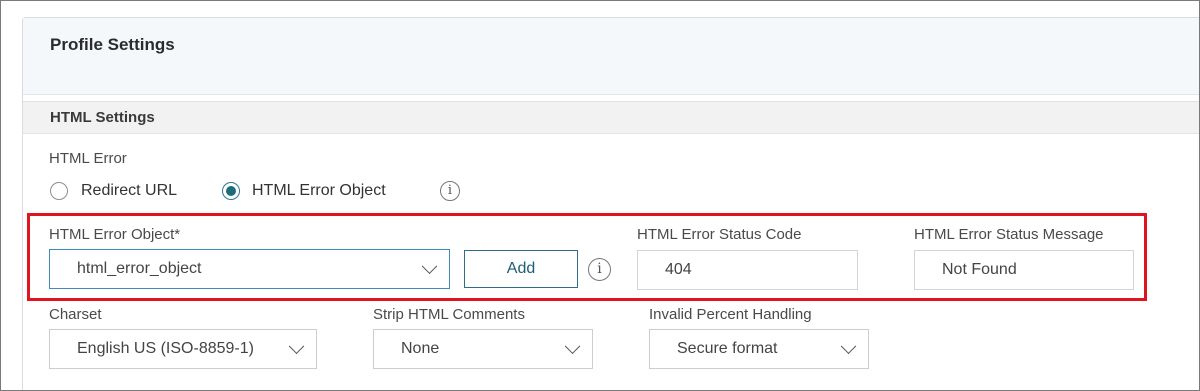 This screenshot has height=391, width=1200. Describe the element at coordinates (730, 314) in the screenshot. I see `invalid-percent-label: Invalid Percent Handling` at that location.